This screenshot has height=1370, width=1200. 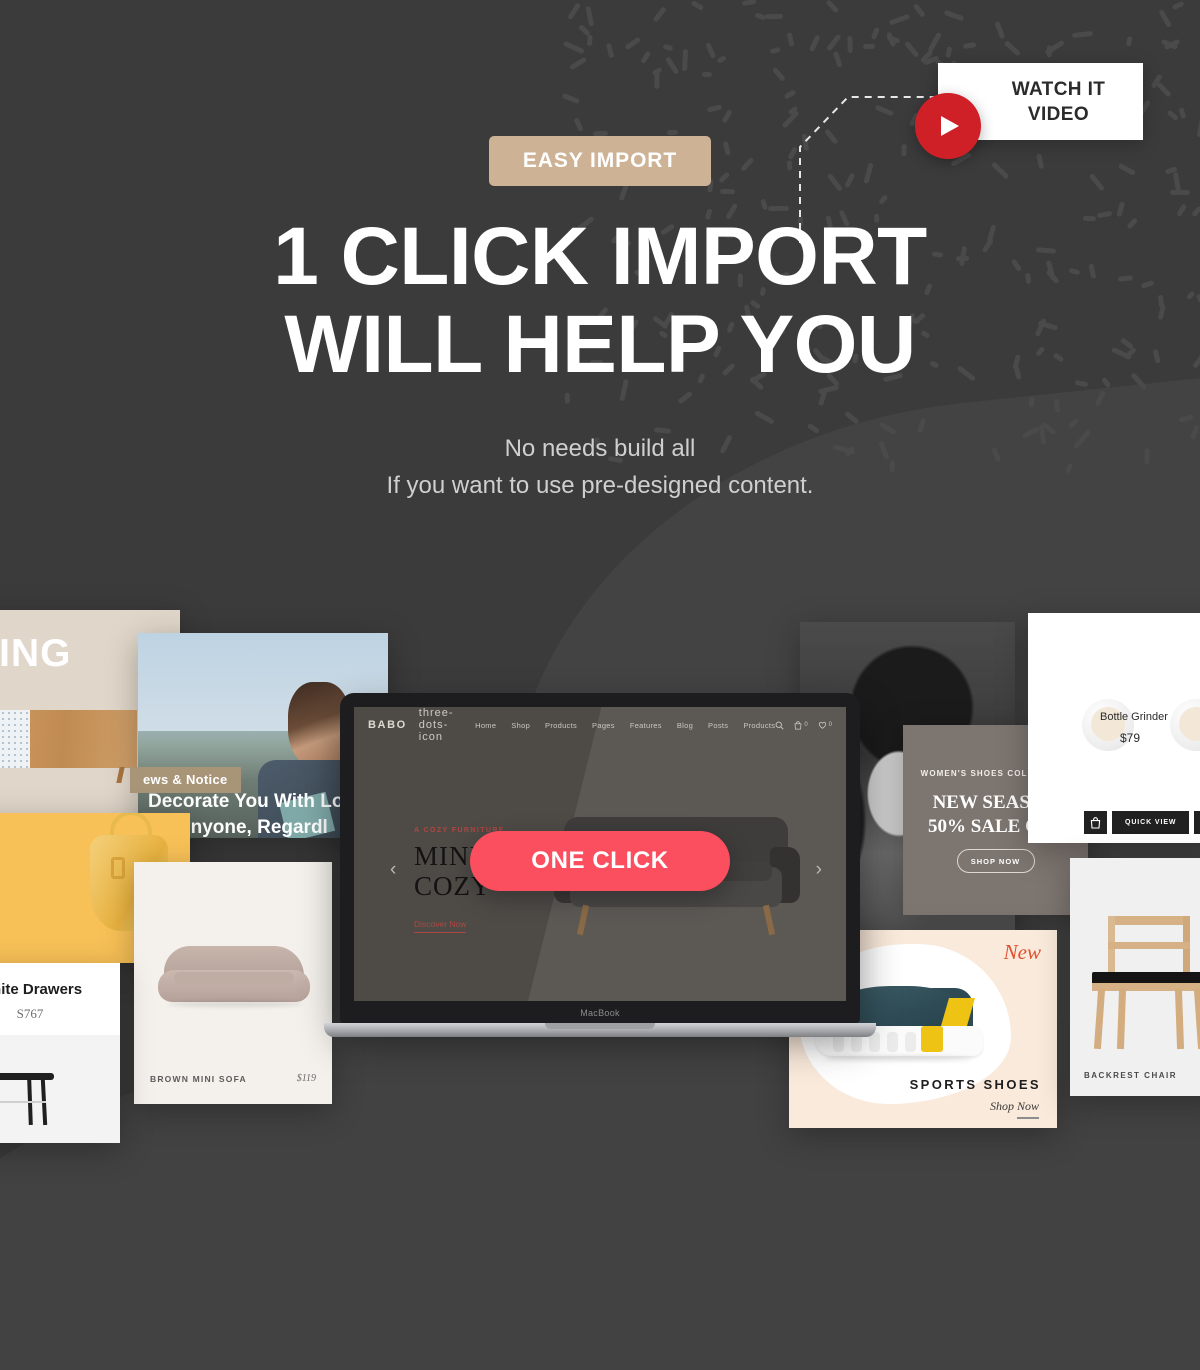 I want to click on one-click-button: ONE CLICK, so click(x=600, y=861).